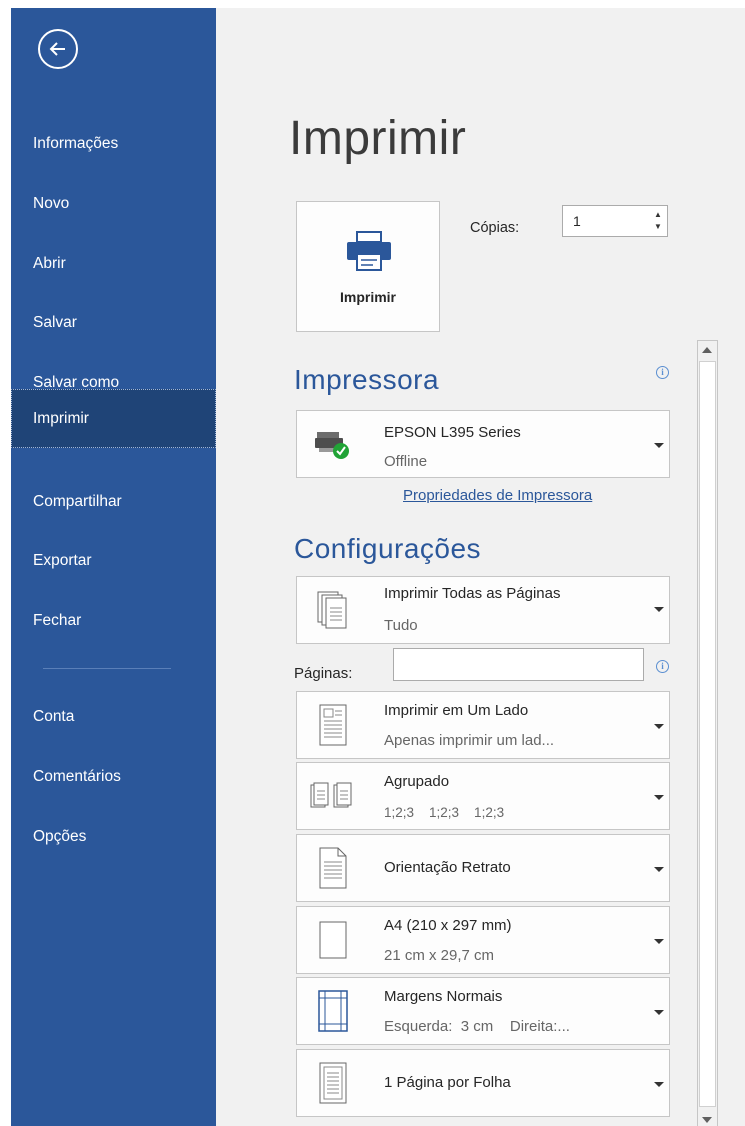 This screenshot has width=745, height=1126. I want to click on print-button: Imprimir, so click(368, 266).